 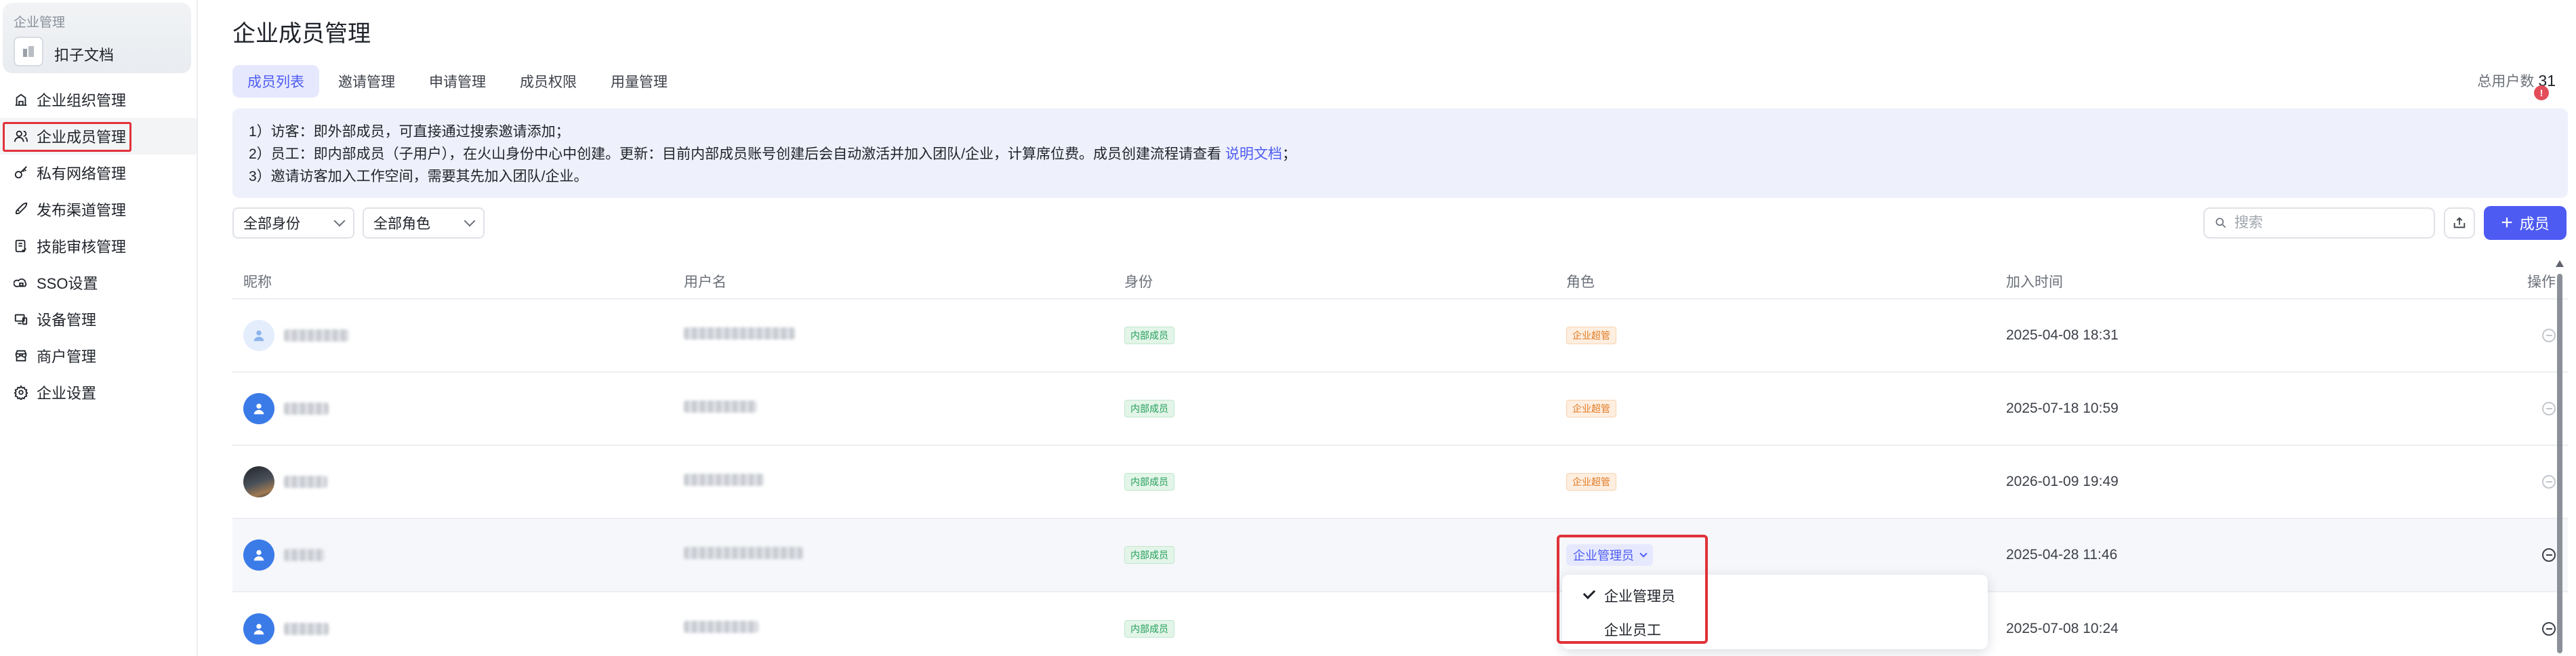 What do you see at coordinates (293, 223) in the screenshot?
I see `identity-filter-select: 全部身份` at bounding box center [293, 223].